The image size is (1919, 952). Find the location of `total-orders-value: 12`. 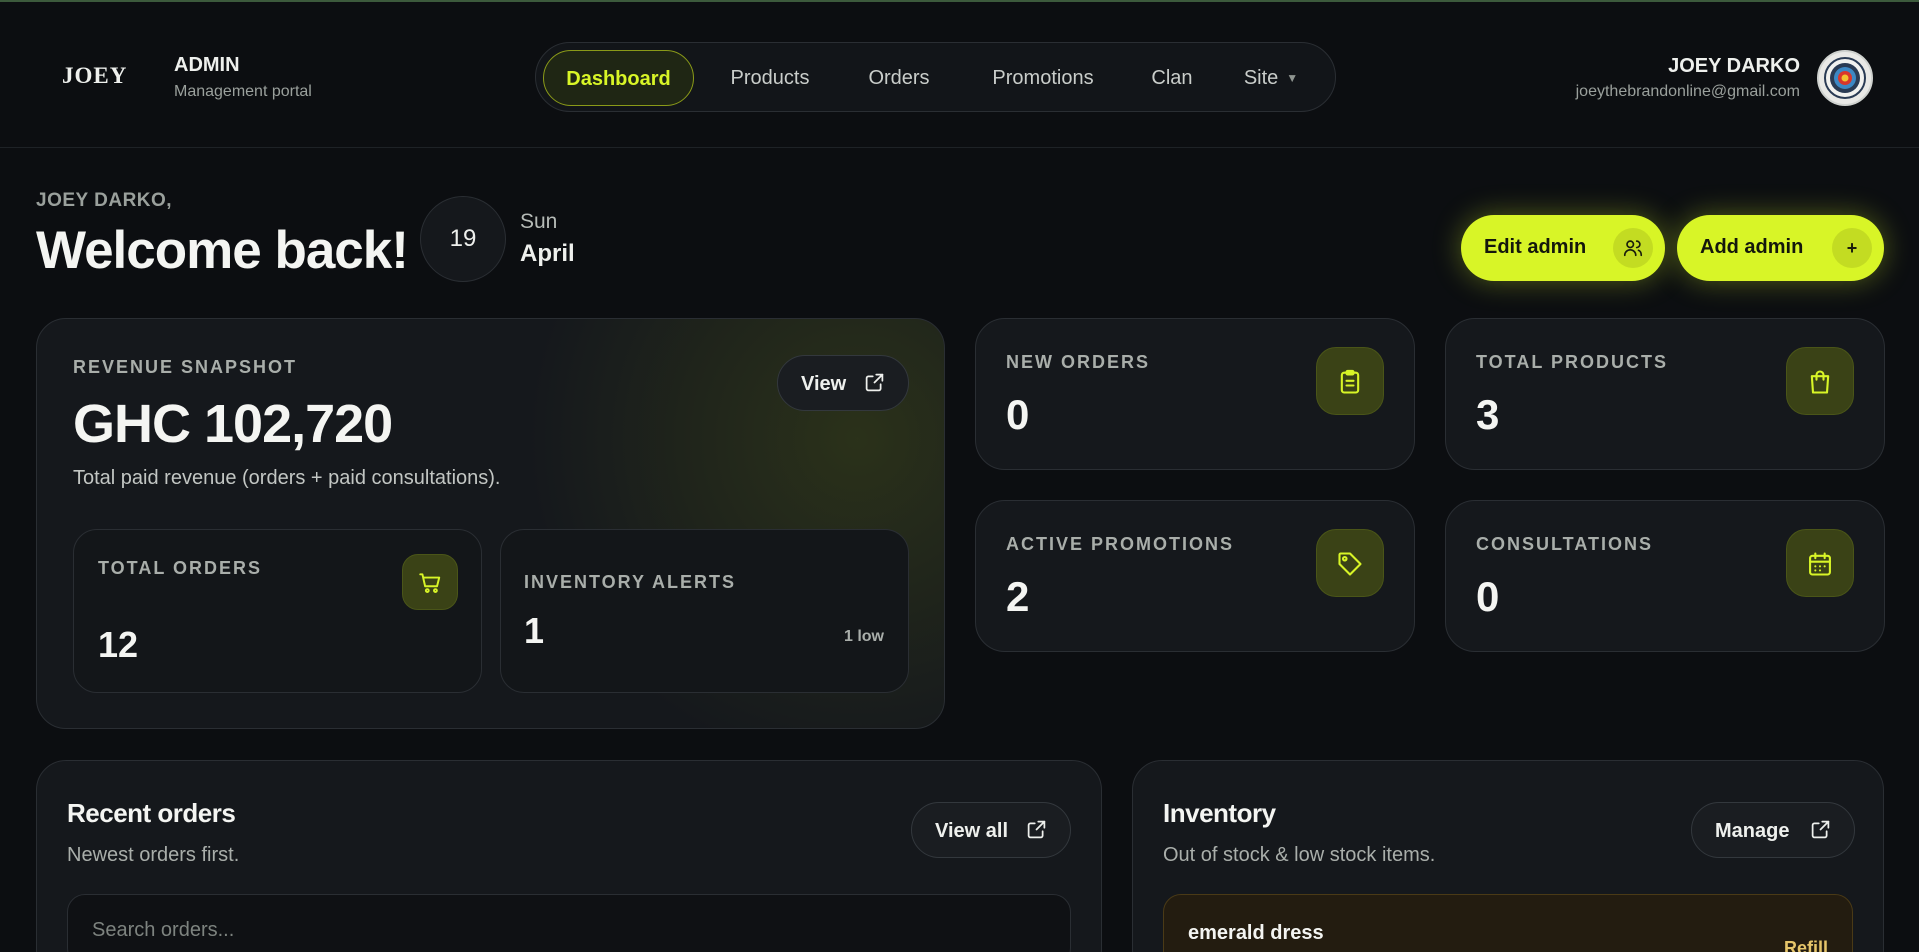

total-orders-value: 12 is located at coordinates (118, 644).